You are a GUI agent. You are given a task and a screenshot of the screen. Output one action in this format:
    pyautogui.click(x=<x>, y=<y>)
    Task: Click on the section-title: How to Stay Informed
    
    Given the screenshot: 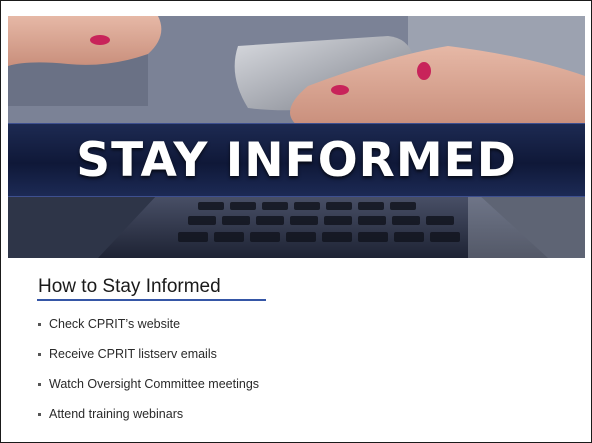 What is the action you would take?
    pyautogui.click(x=129, y=286)
    